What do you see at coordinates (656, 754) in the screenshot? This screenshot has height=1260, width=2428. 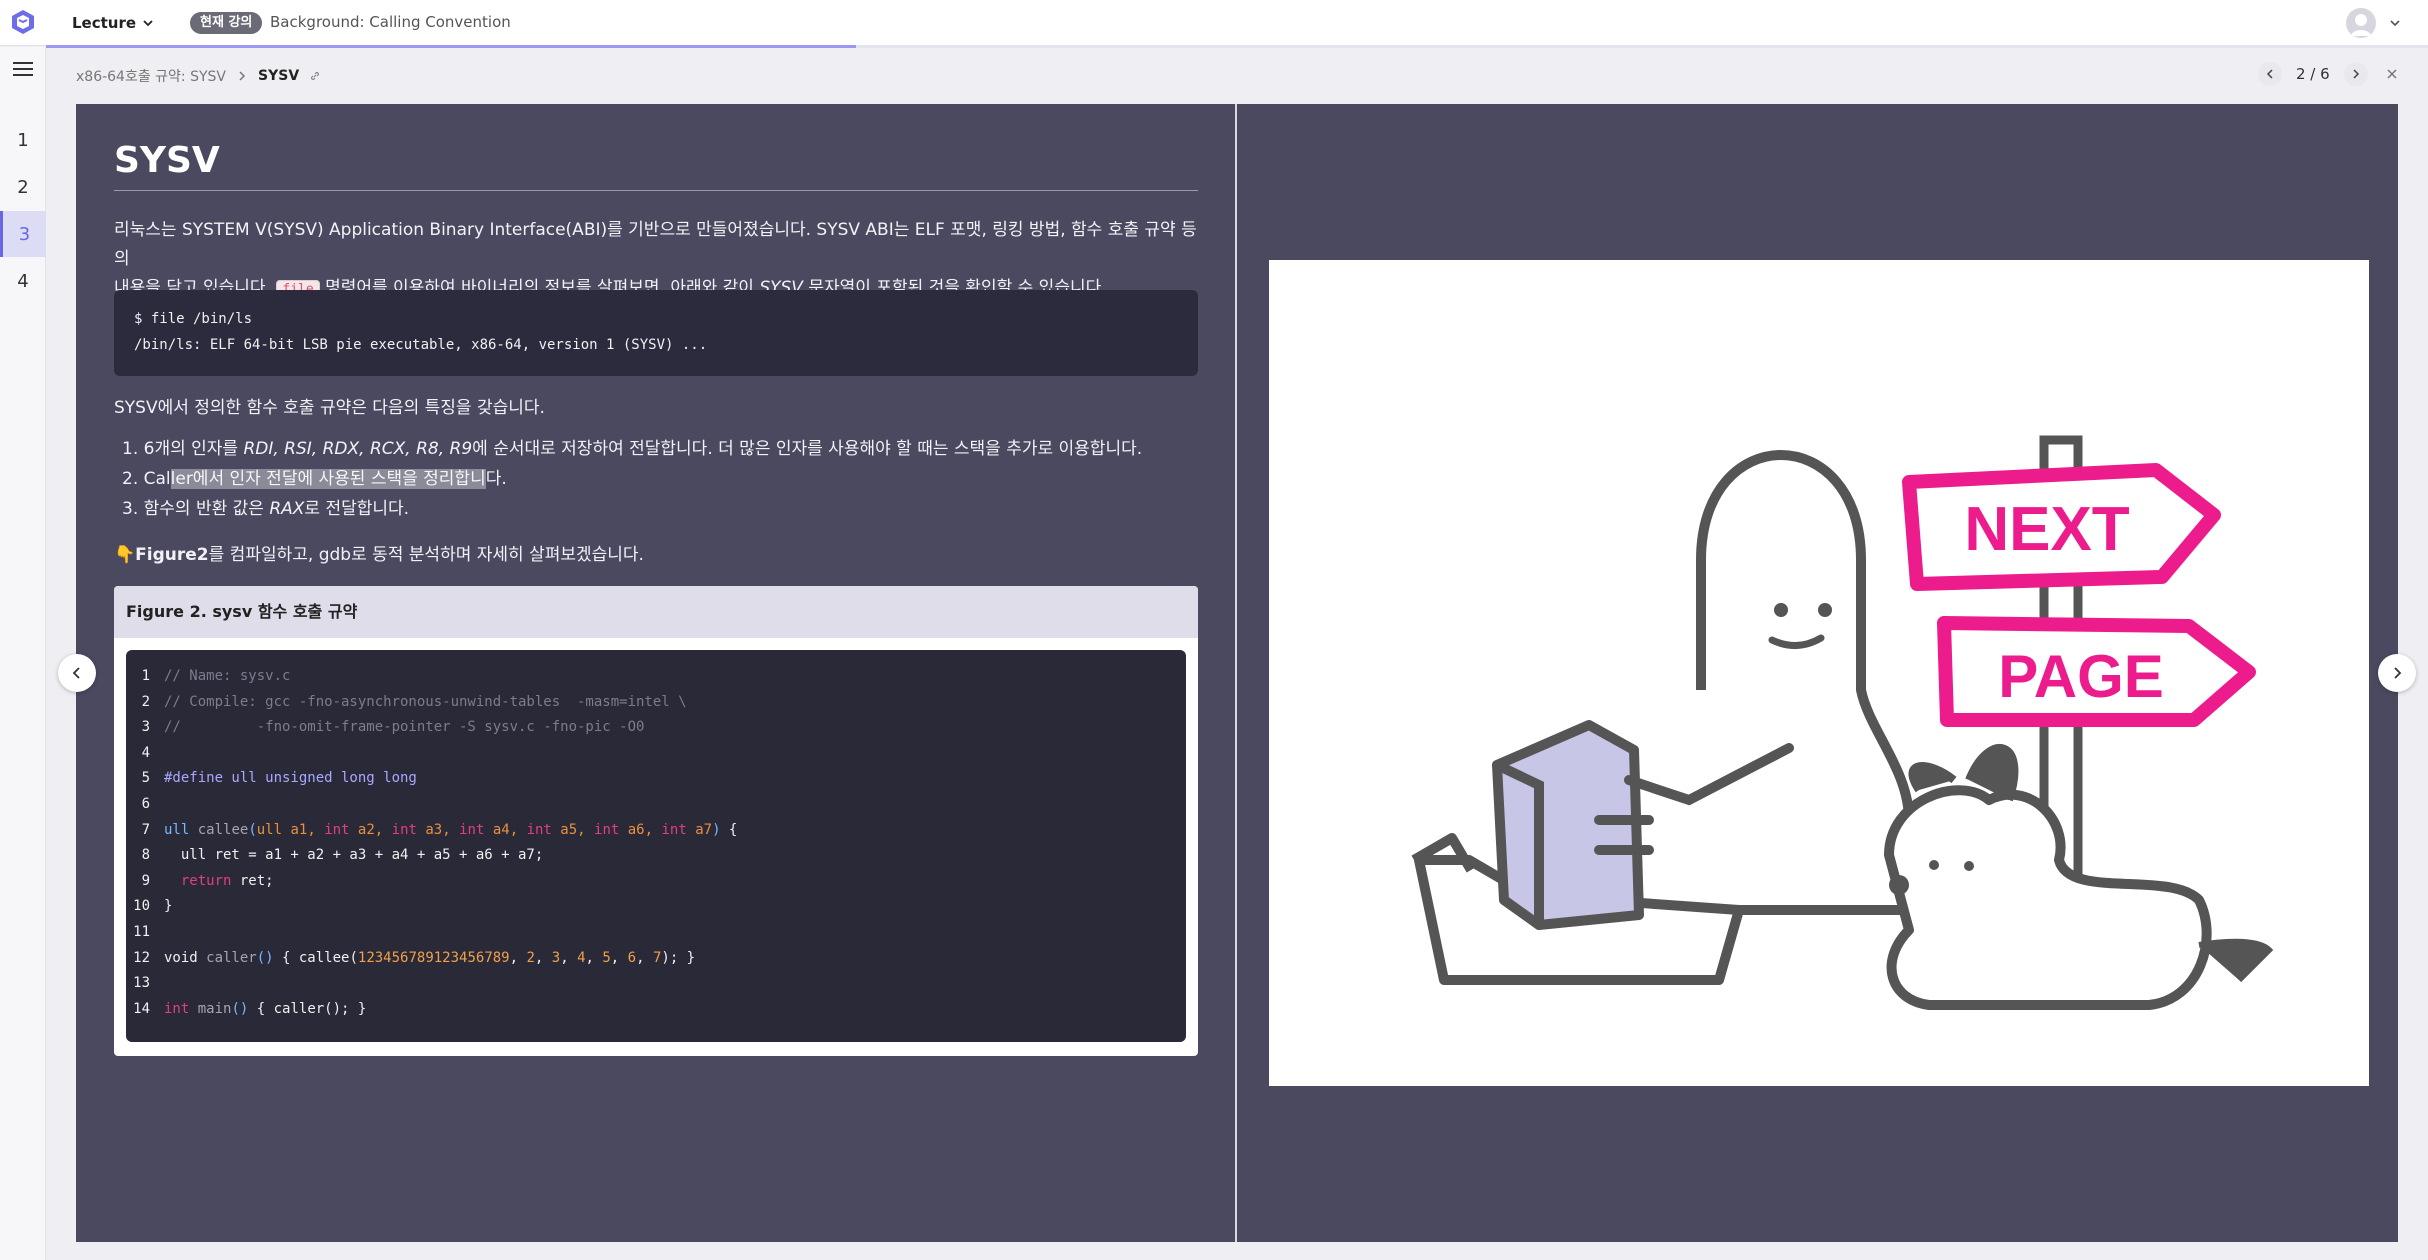 I see `code-line: 4` at bounding box center [656, 754].